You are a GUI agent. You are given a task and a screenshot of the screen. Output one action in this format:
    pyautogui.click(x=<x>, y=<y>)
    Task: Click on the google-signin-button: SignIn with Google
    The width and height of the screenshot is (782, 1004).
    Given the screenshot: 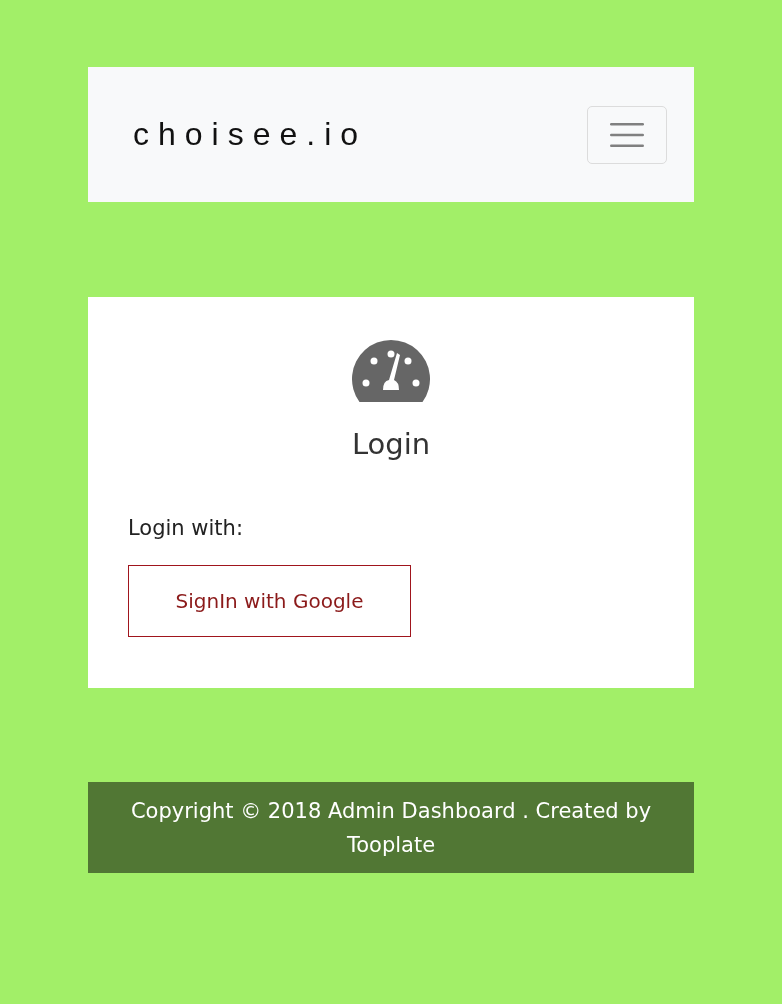 What is the action you would take?
    pyautogui.click(x=269, y=601)
    